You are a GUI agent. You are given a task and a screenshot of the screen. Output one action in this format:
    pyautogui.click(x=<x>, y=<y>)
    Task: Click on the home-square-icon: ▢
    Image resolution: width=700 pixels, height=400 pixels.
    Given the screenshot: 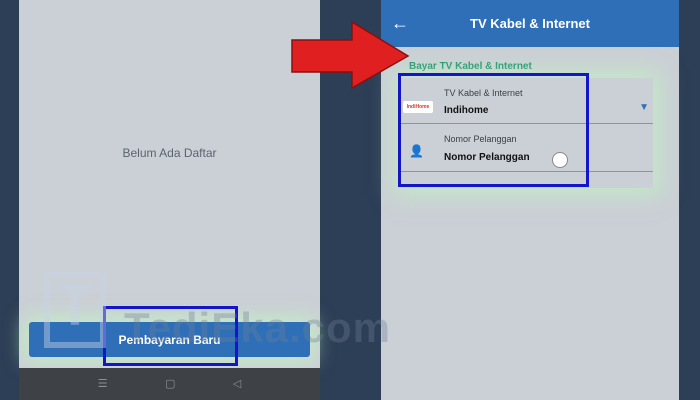 What is the action you would take?
    pyautogui.click(x=170, y=384)
    